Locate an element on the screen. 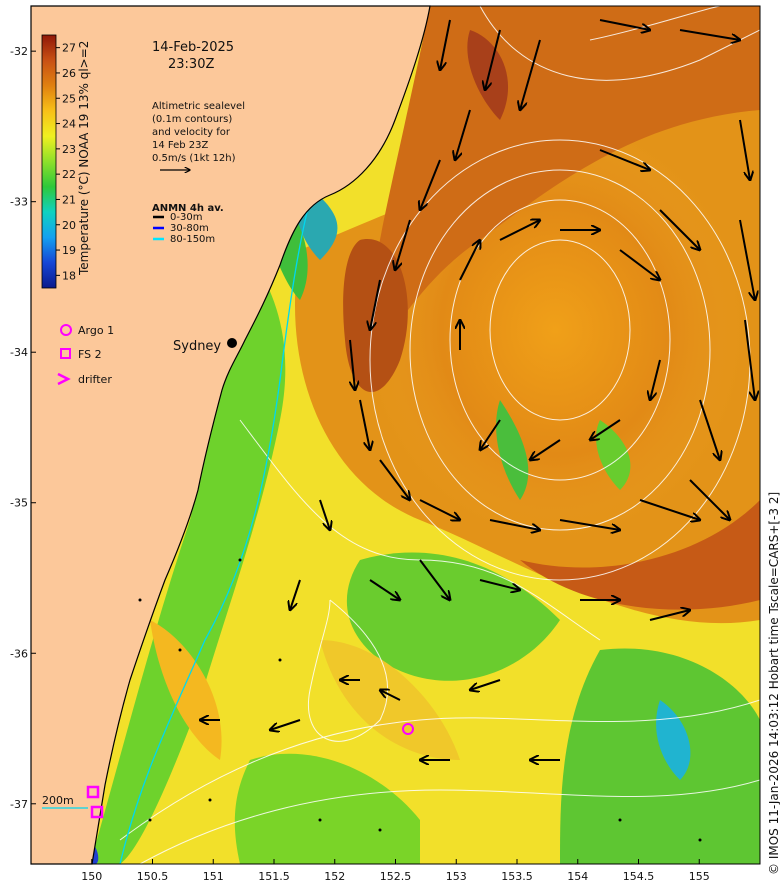 The image size is (780, 890). x-tick-label: 150 is located at coordinates (91, 876).